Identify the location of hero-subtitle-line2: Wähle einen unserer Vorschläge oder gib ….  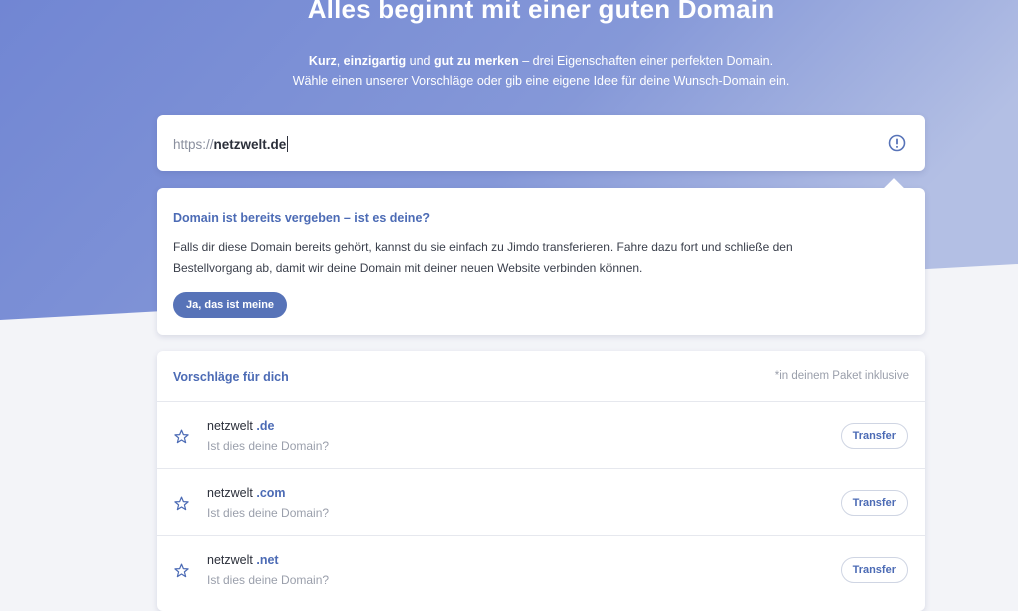
(541, 81).